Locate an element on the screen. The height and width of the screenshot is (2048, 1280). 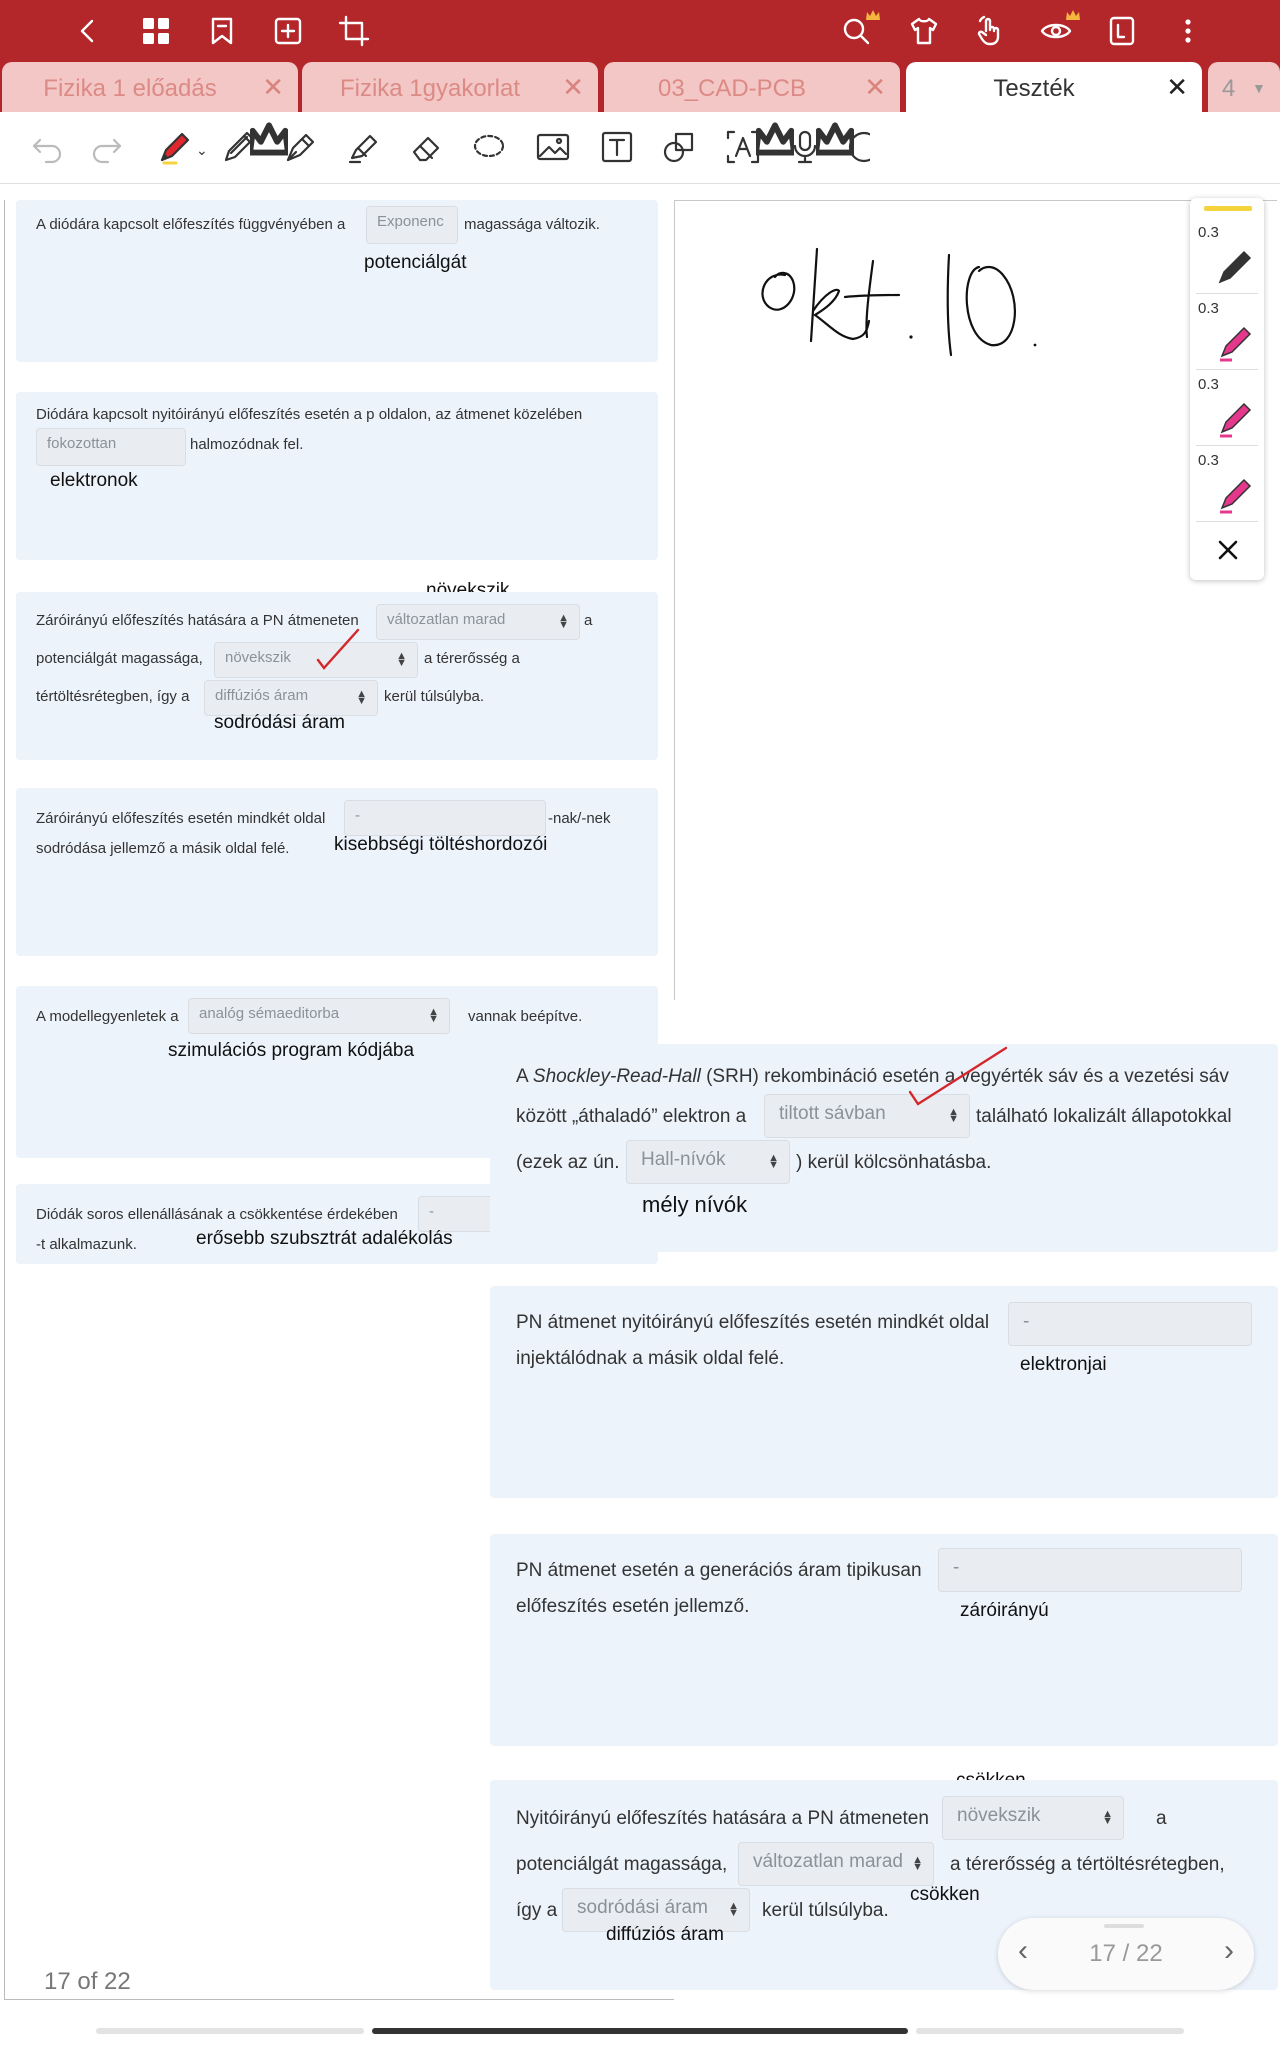
page-indicator: 17 / 22 is located at coordinates (1126, 1954).